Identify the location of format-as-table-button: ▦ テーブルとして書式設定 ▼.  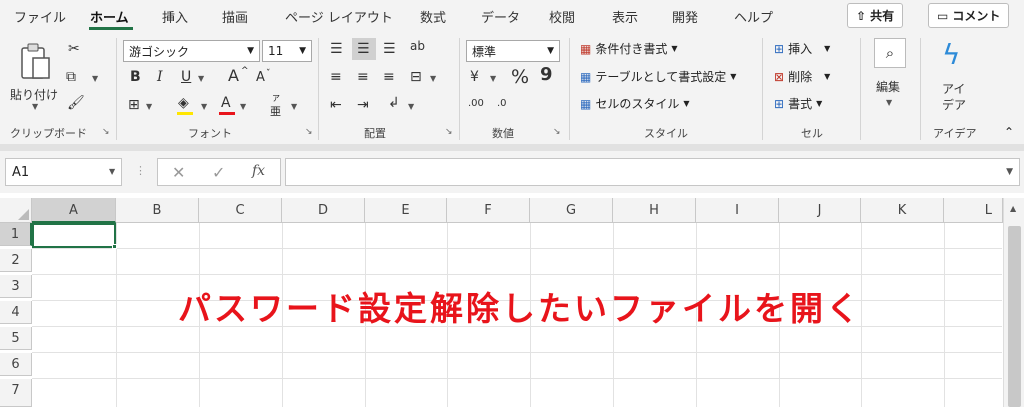
(658, 76).